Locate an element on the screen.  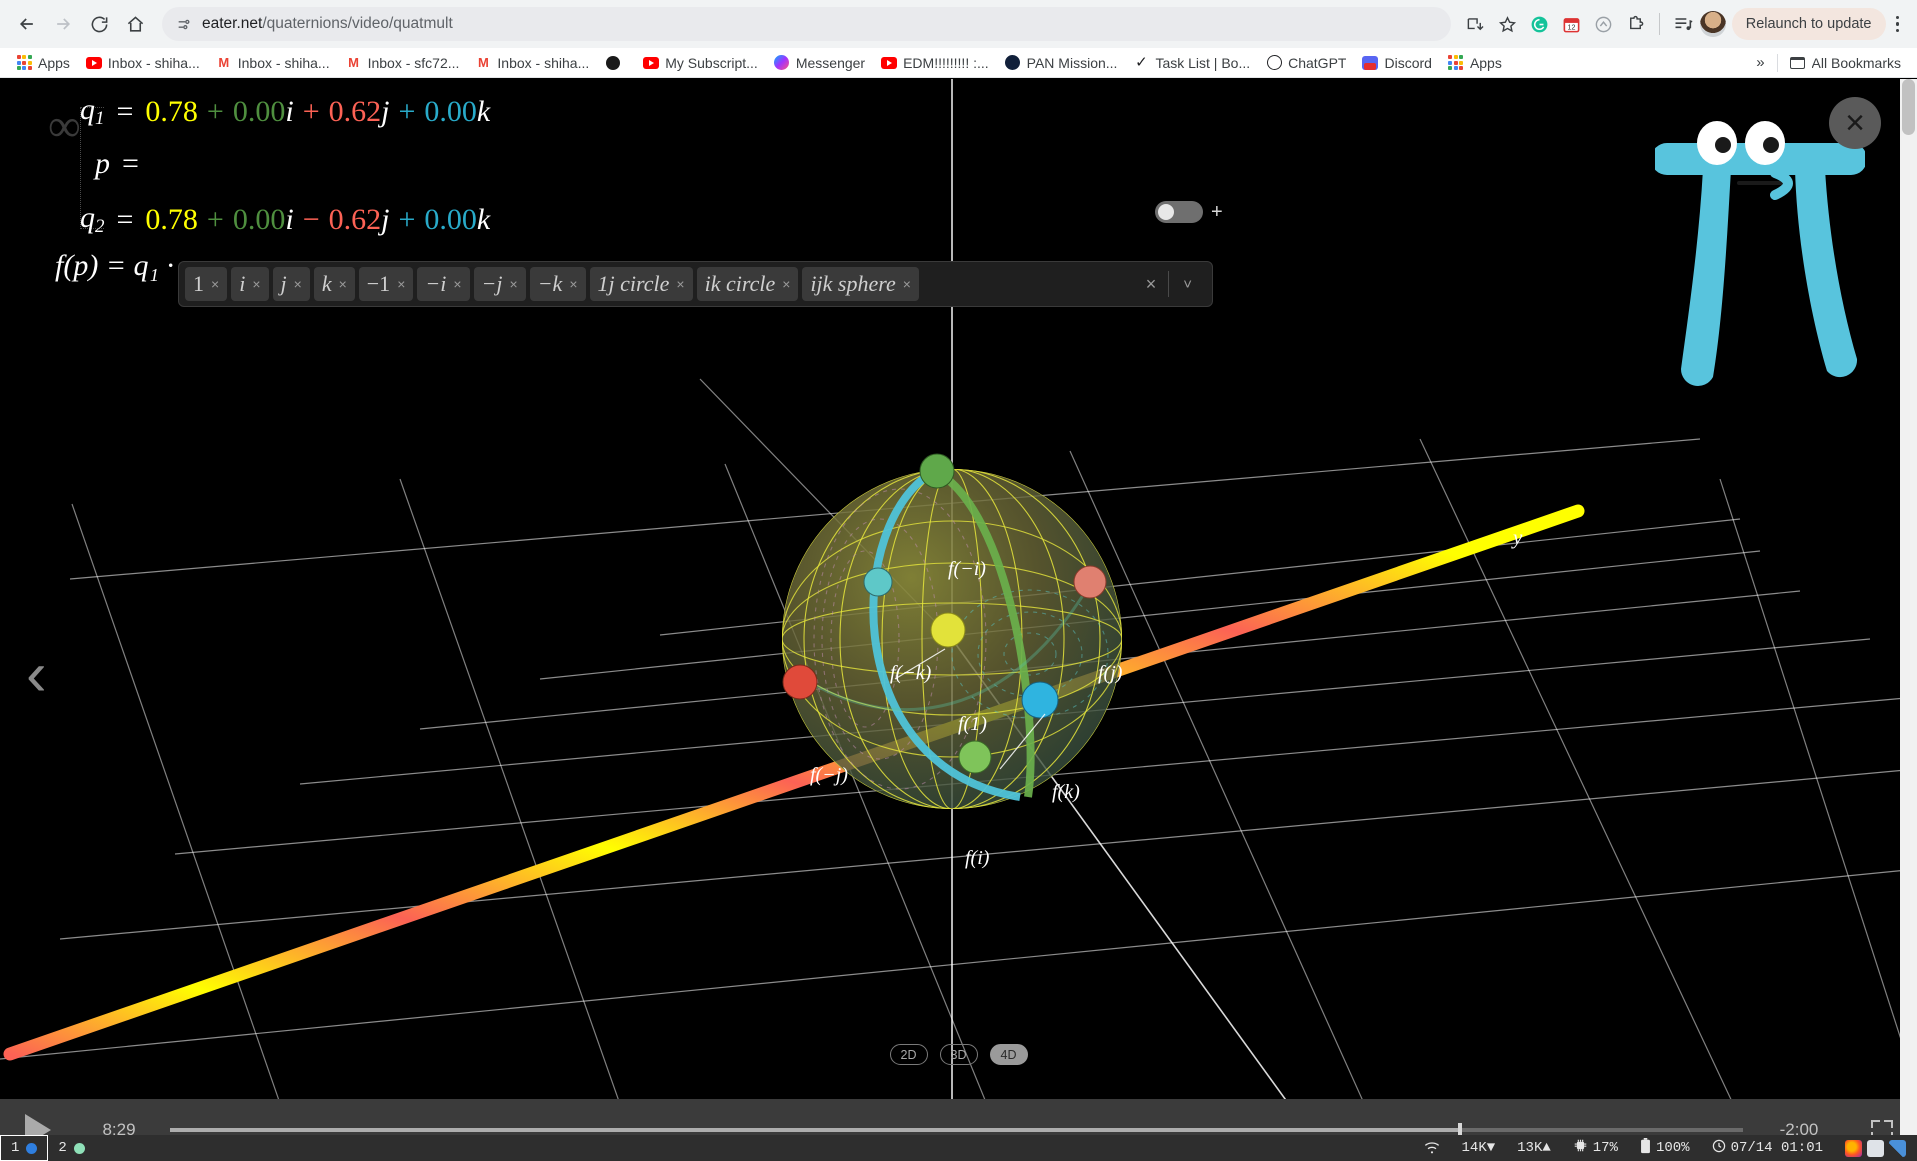
pill-ijk-sphere: ijk sphere × is located at coordinates (860, 284).